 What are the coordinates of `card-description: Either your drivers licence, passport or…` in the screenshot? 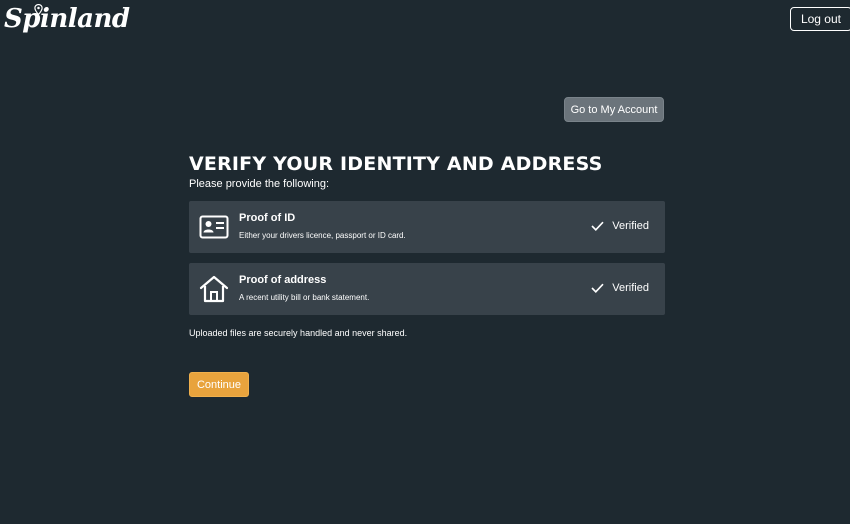 It's located at (322, 235).